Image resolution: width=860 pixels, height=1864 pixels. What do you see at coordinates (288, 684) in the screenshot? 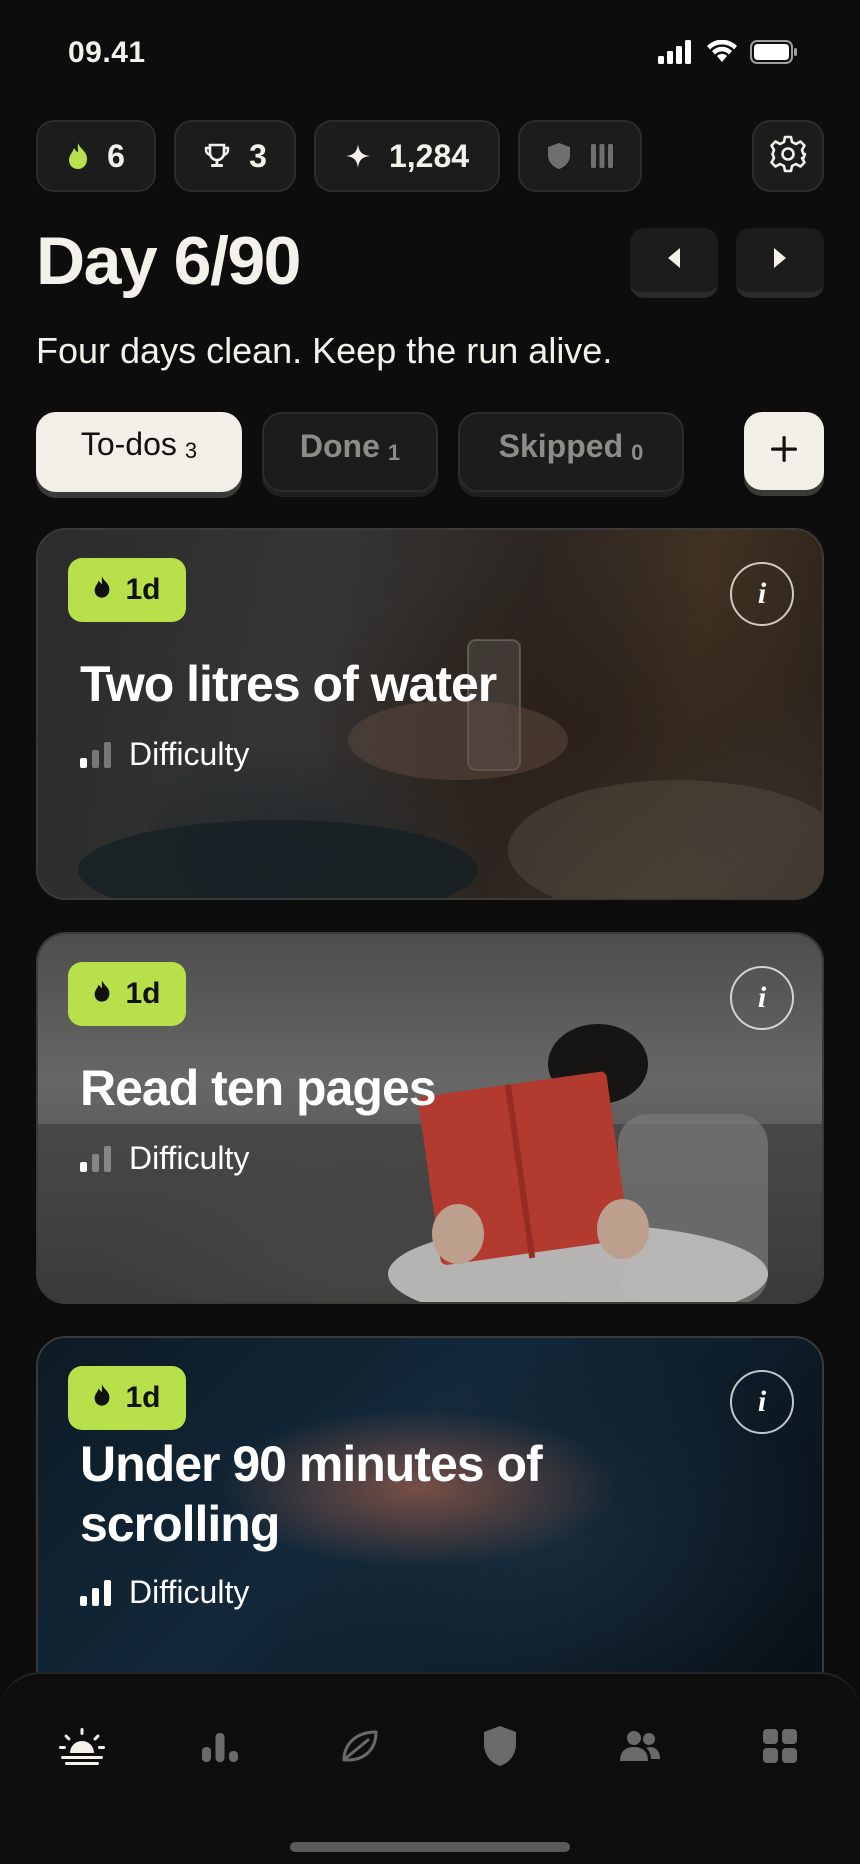
I see `card-title: Two litres of water` at bounding box center [288, 684].